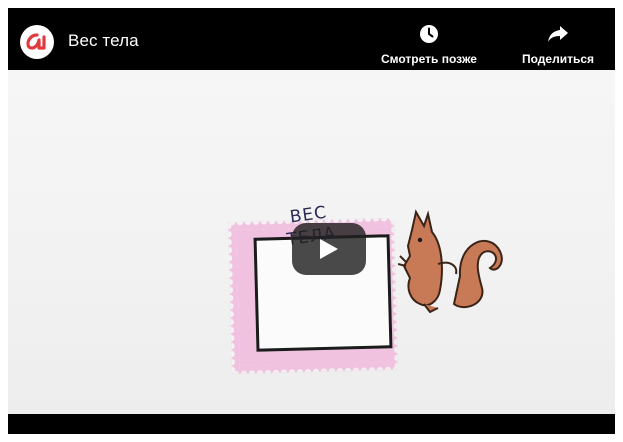  What do you see at coordinates (558, 44) in the screenshot?
I see `share-button: Поделиться` at bounding box center [558, 44].